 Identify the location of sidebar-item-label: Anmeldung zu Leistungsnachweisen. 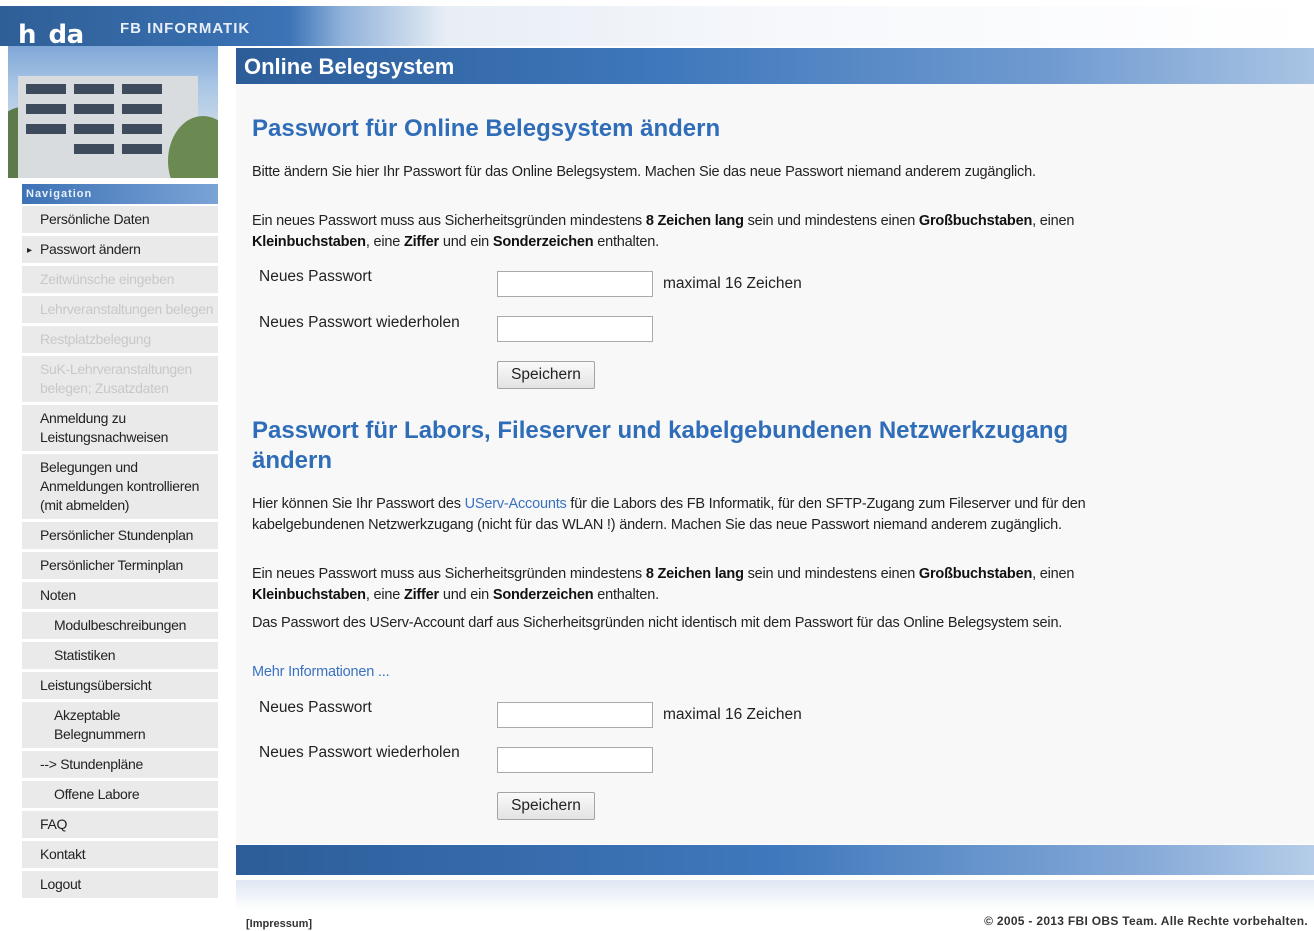
(104, 427).